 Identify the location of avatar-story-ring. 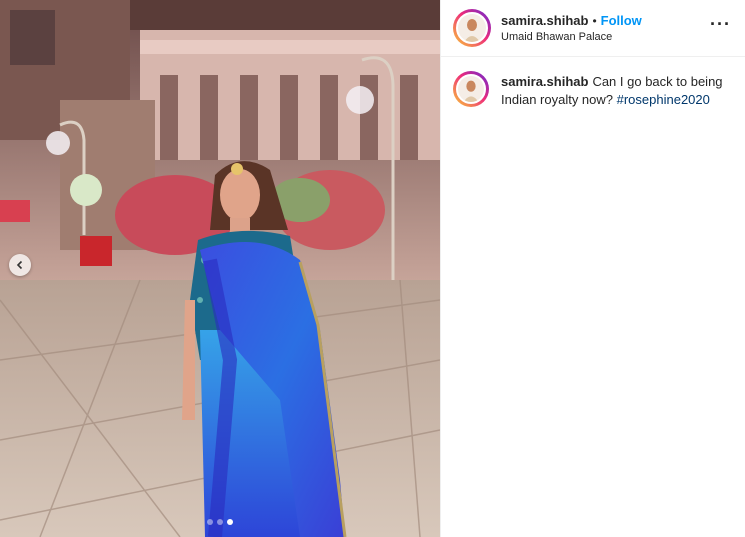
(472, 28).